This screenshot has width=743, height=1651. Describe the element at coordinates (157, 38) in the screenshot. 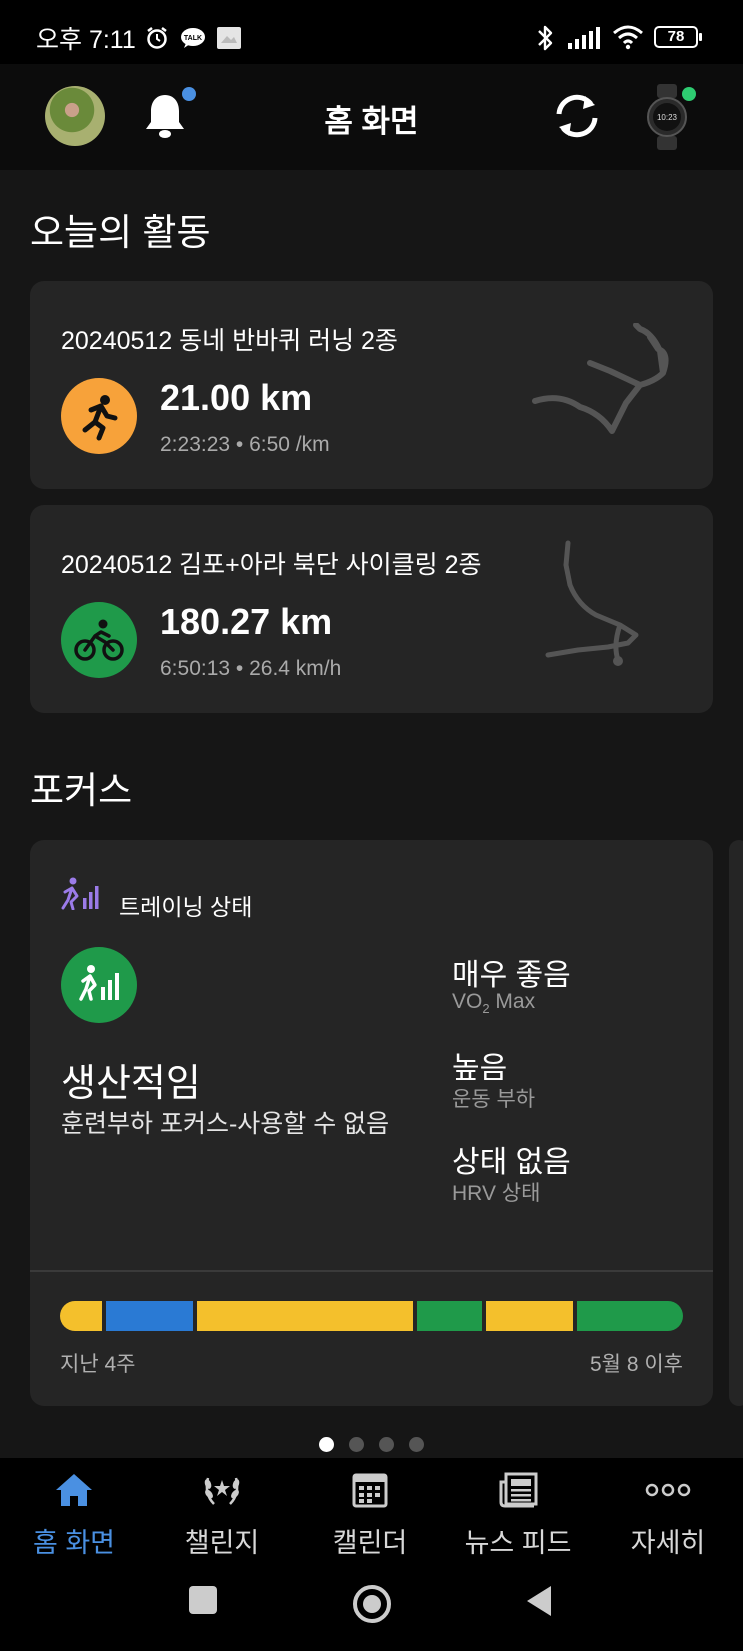

I see `alarm-icon` at that location.